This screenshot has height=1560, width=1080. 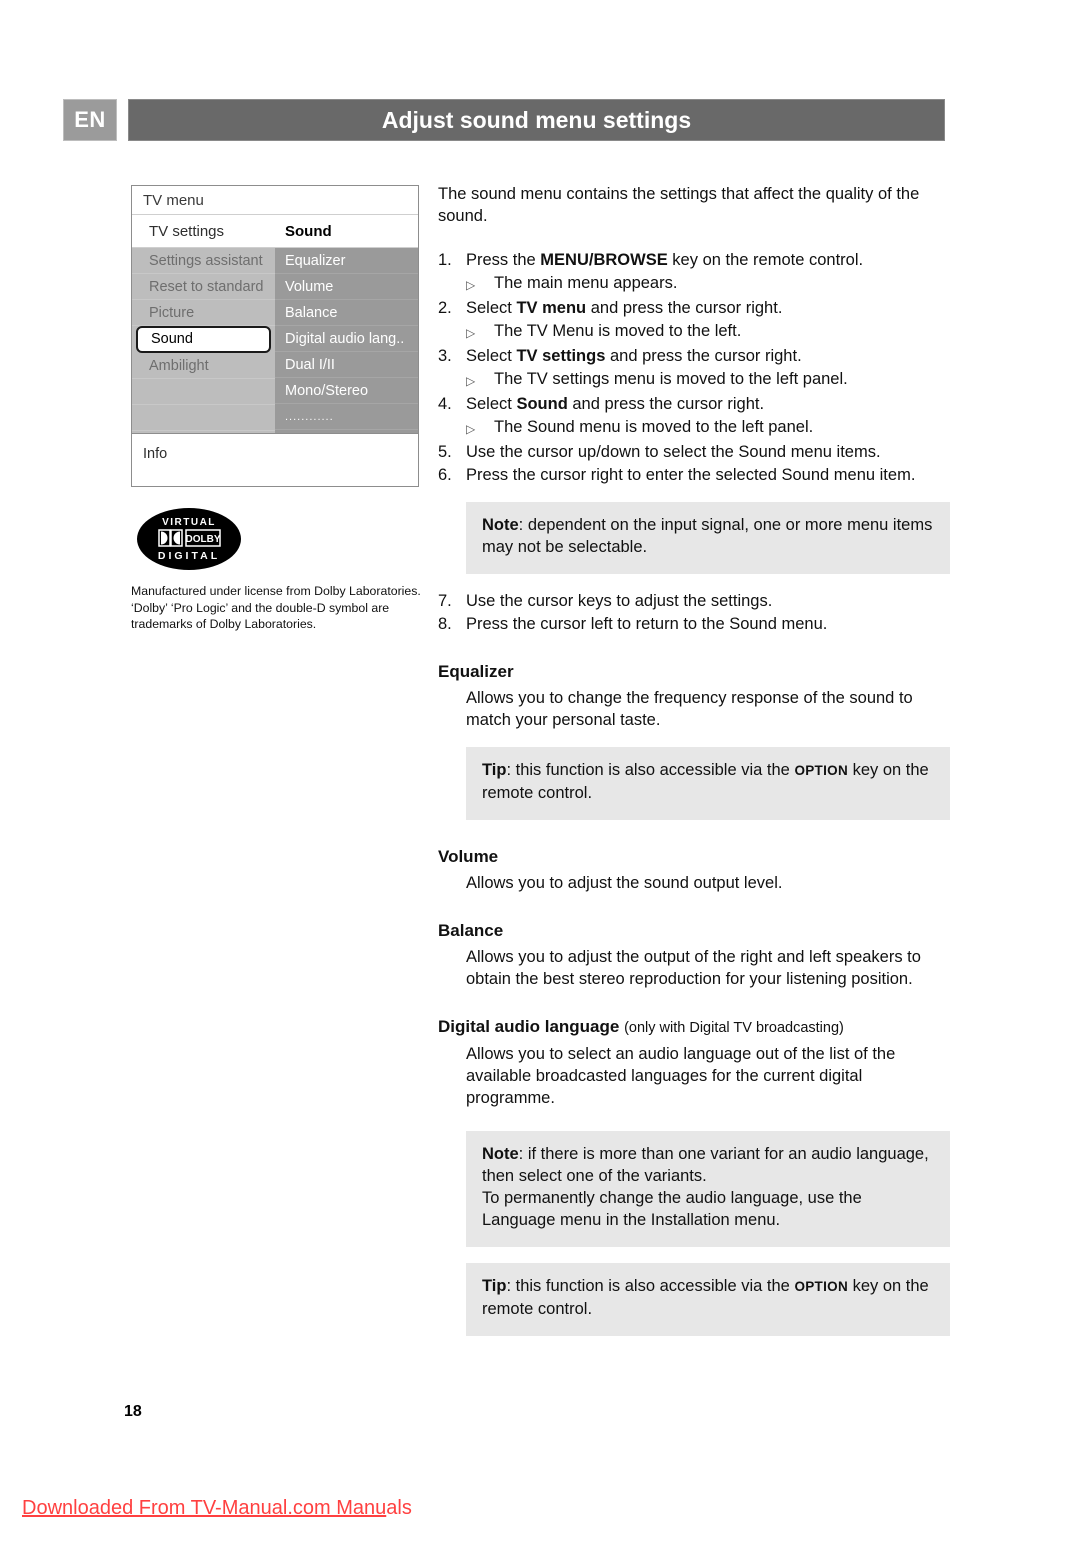 What do you see at coordinates (275, 459) in the screenshot?
I see `tv-menu-info-label: Info` at bounding box center [275, 459].